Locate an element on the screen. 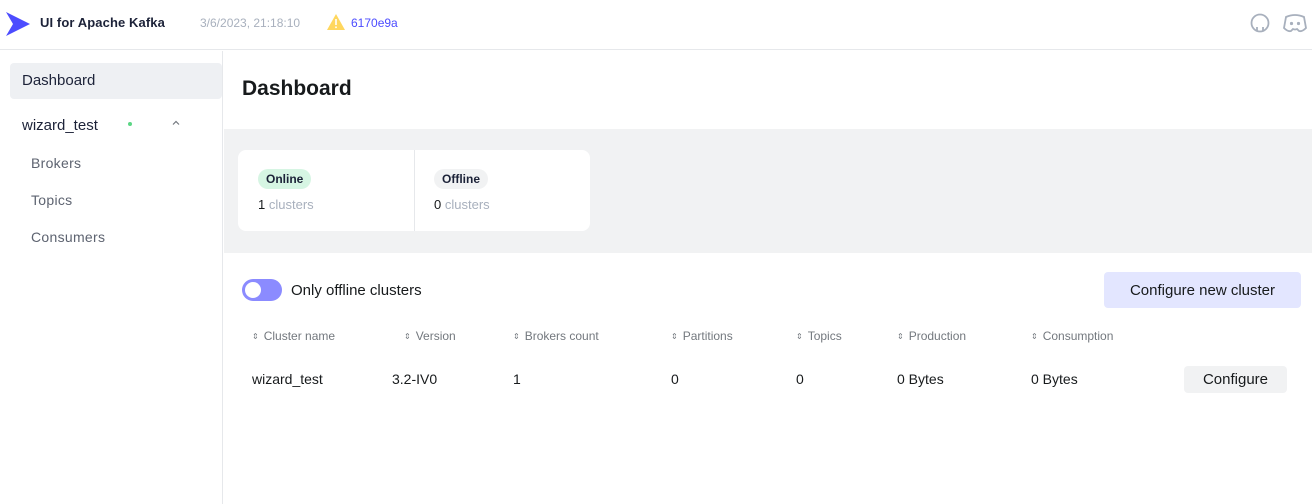  column-header-topics: ⇕ Topics is located at coordinates (819, 336).